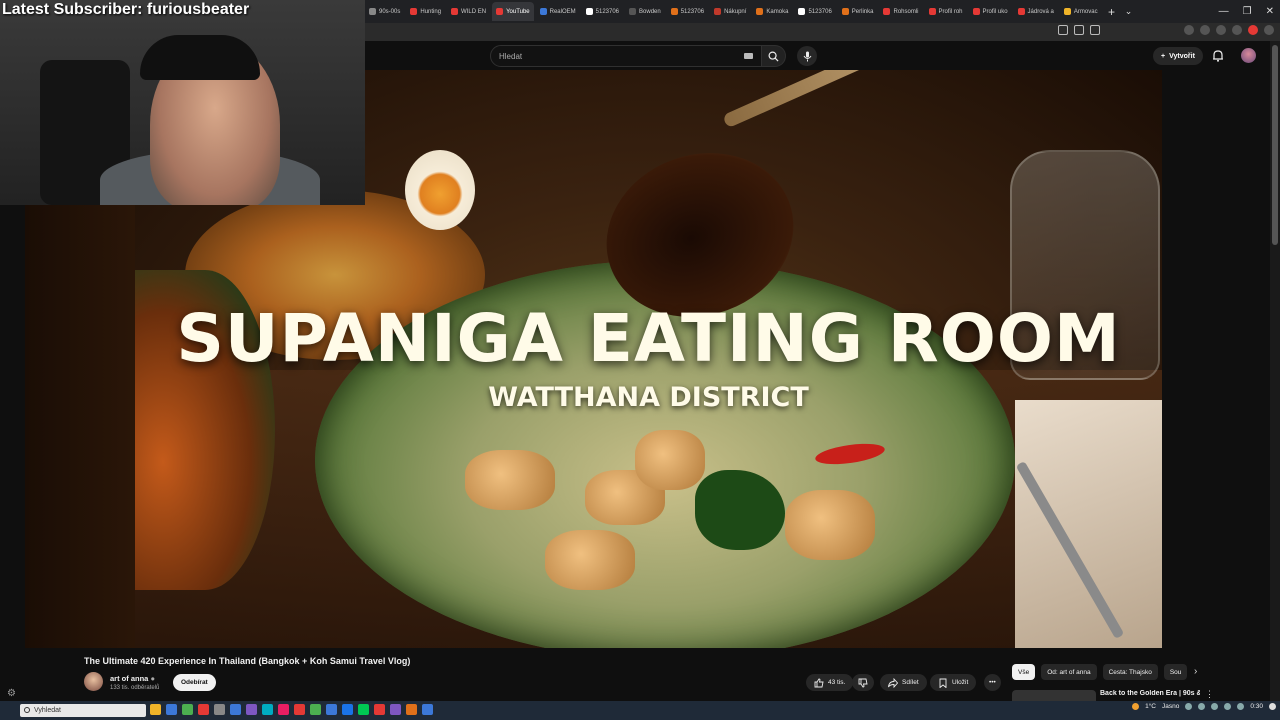 Image resolution: width=1280 pixels, height=720 pixels. What do you see at coordinates (1275, 371) in the screenshot?
I see `page-scrollbar` at bounding box center [1275, 371].